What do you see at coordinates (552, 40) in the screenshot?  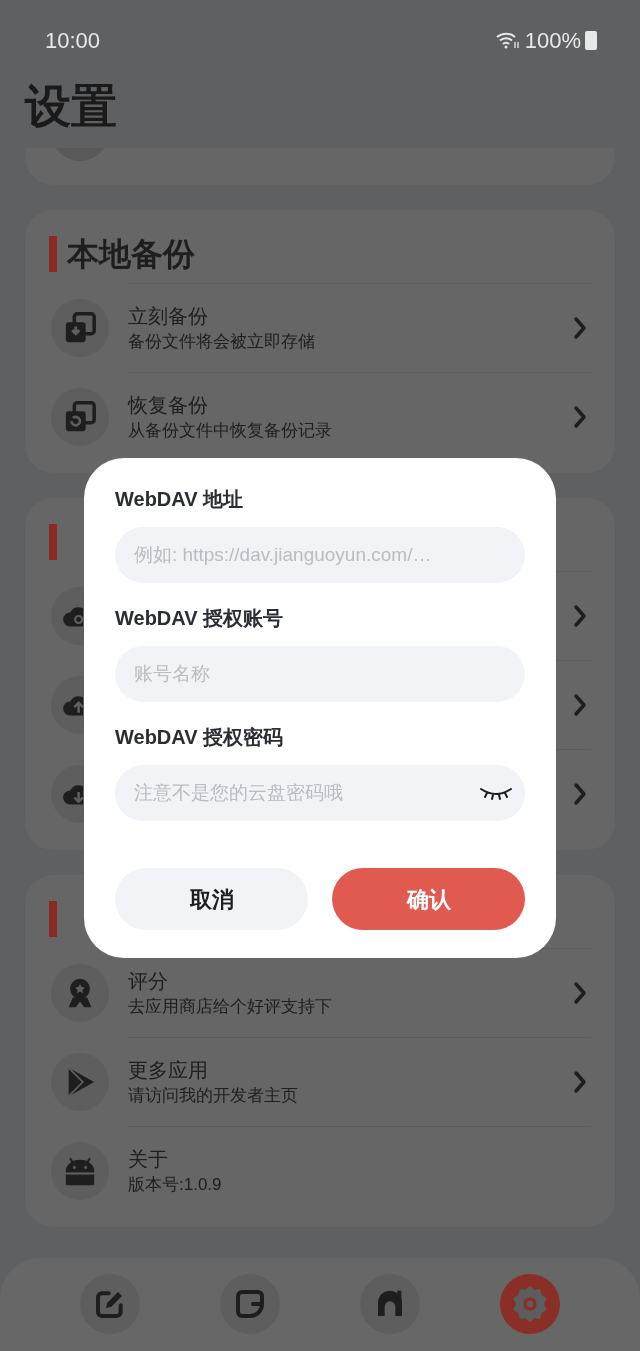 I see `battery-level: 100%` at bounding box center [552, 40].